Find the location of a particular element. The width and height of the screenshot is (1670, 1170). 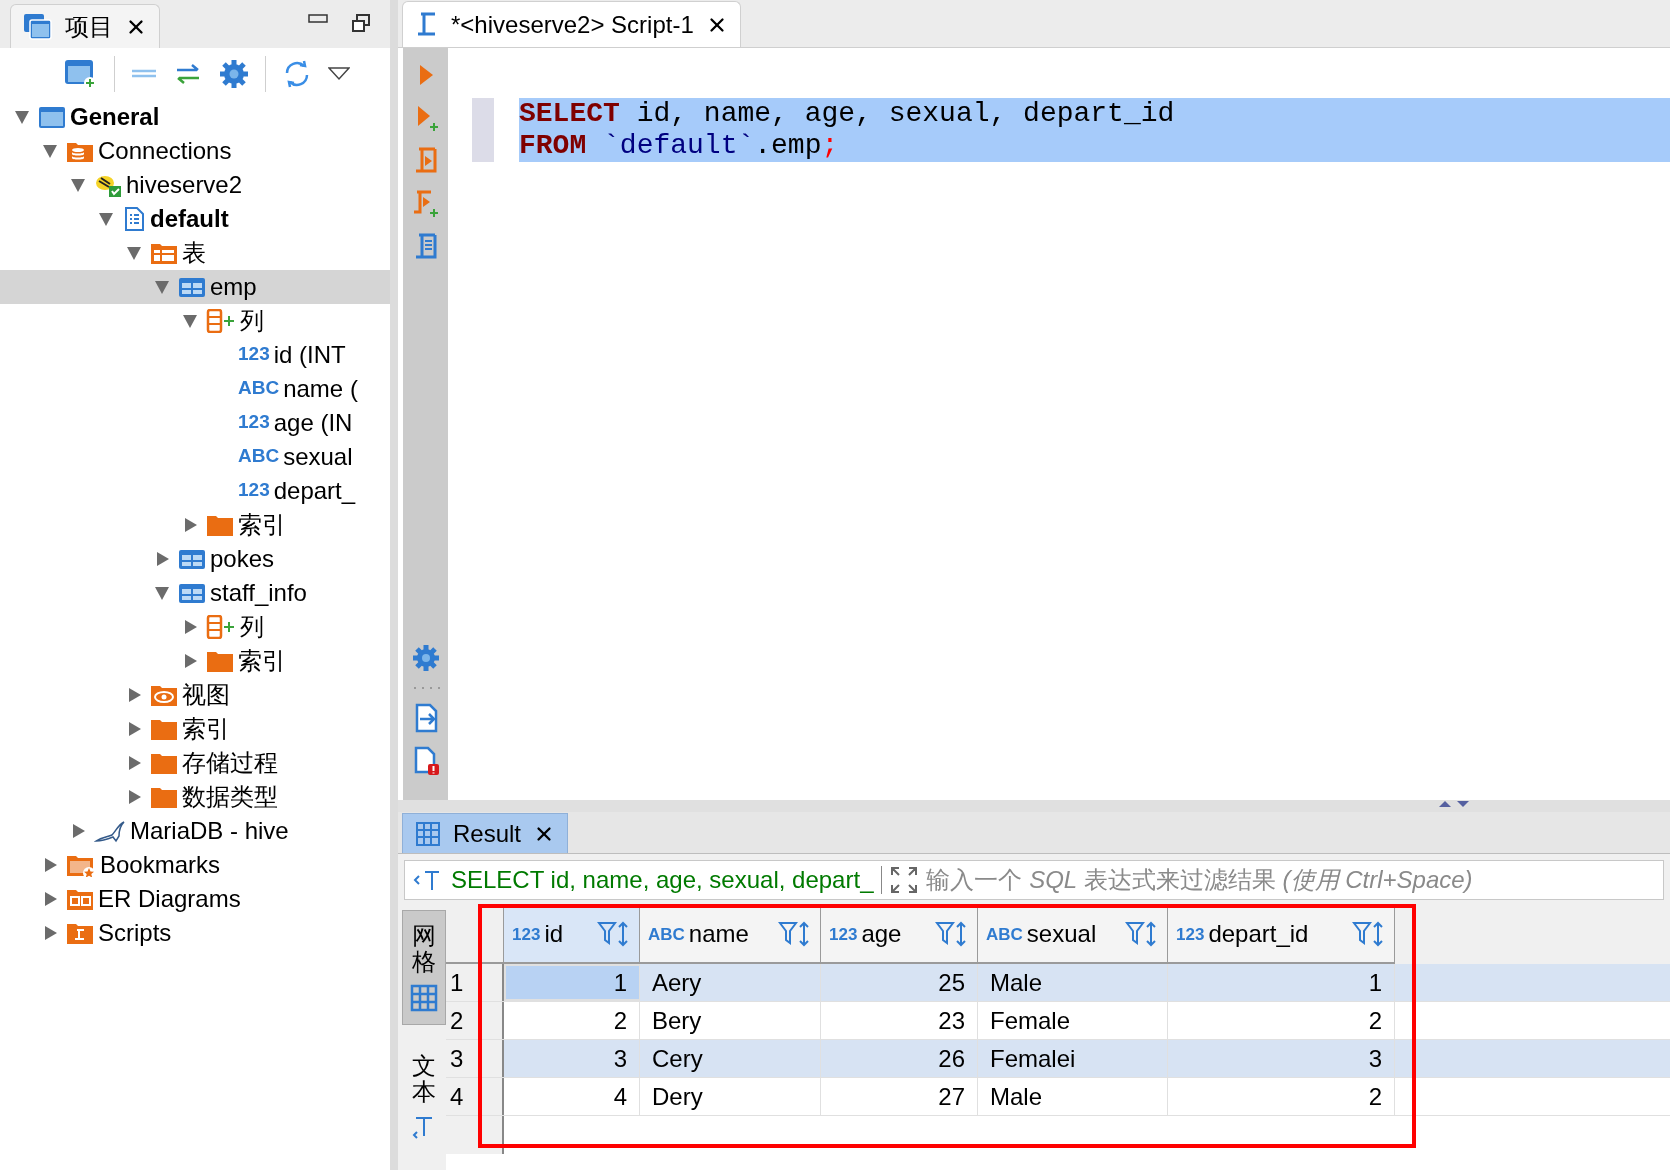

sash-arrows-icon is located at coordinates (1454, 804).